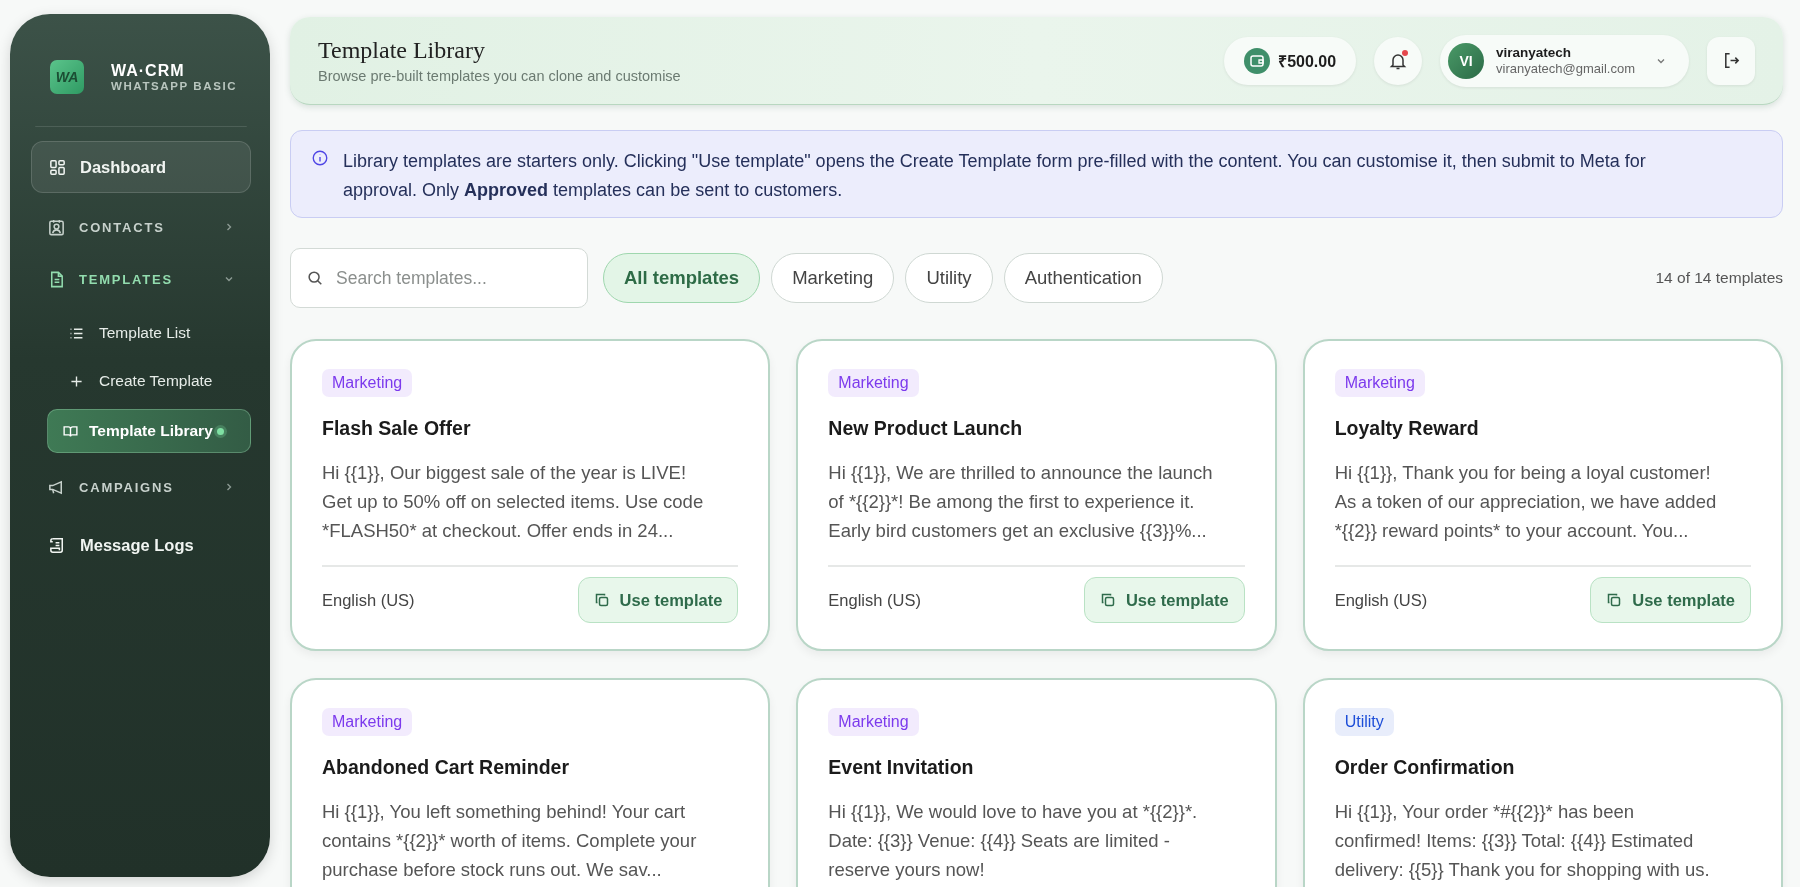  Describe the element at coordinates (149, 333) in the screenshot. I see `nav-subitem: Template List` at that location.